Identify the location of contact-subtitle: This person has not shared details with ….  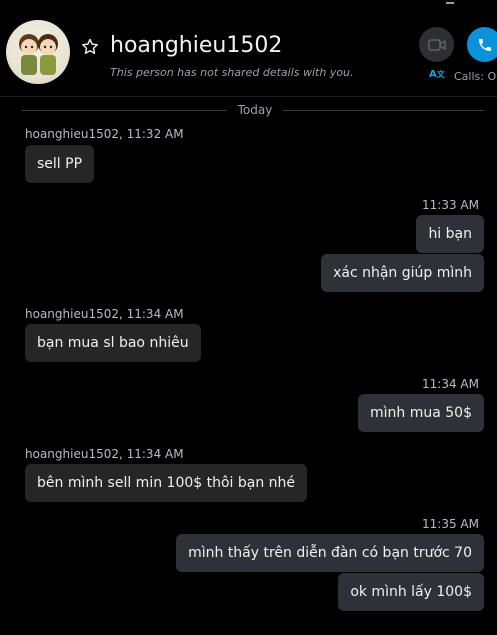
(232, 72).